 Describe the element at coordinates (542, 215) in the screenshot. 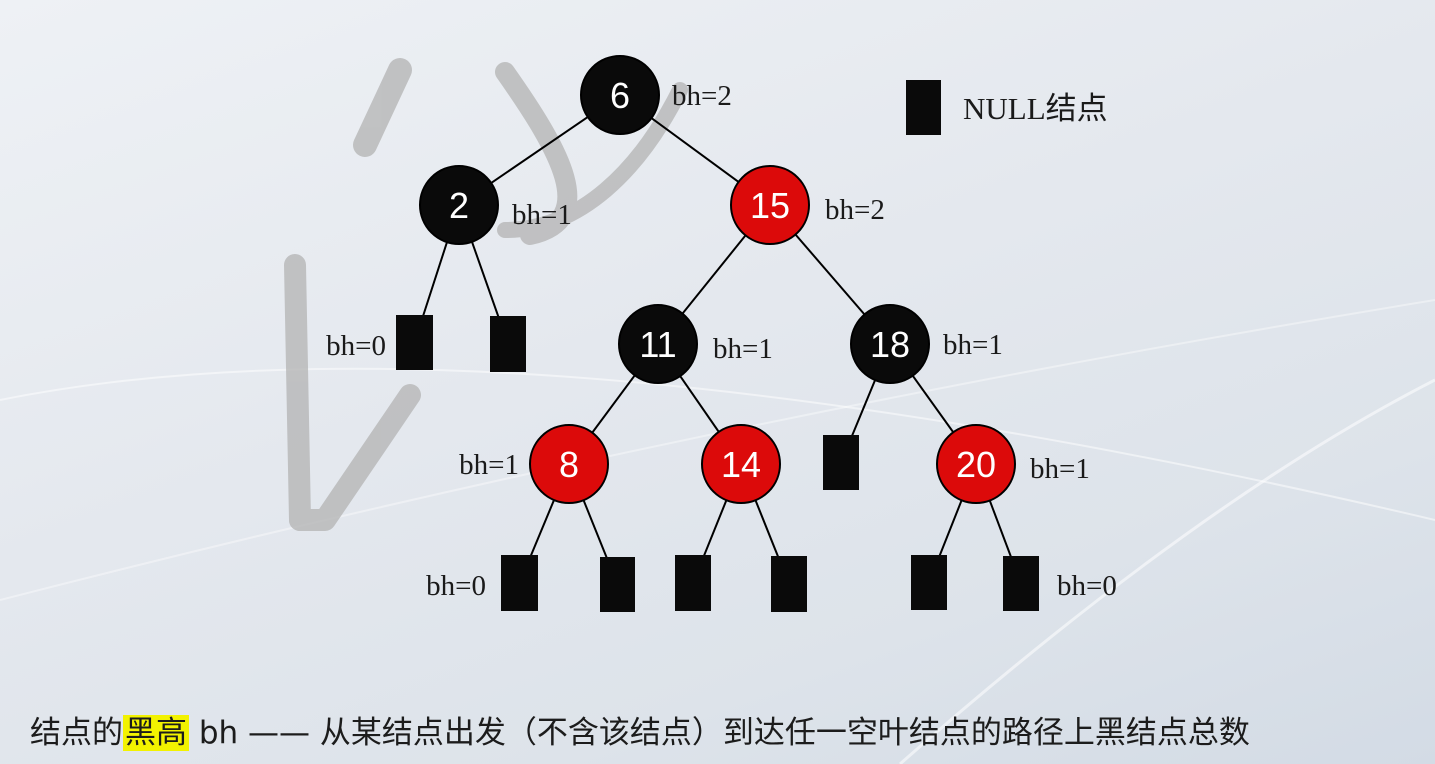

I see `bh-label-n2: bh=1` at that location.